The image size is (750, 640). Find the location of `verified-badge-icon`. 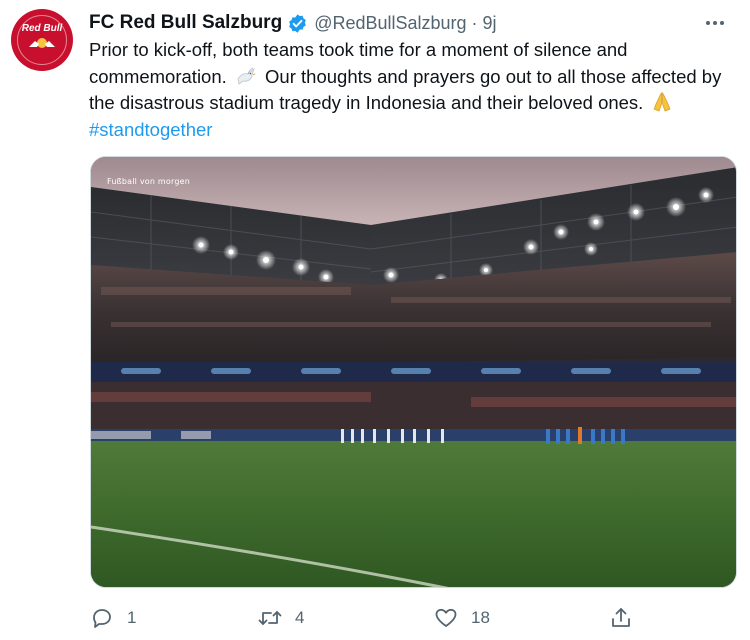

verified-badge-icon is located at coordinates (297, 23).